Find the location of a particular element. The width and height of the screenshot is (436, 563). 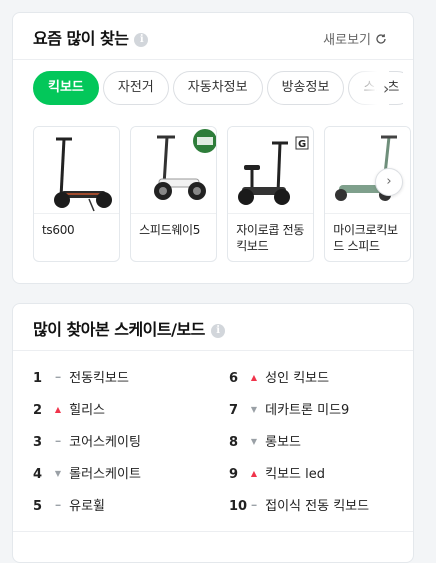

product-card: G 자이로콥 전동킥보드 is located at coordinates (271, 194).